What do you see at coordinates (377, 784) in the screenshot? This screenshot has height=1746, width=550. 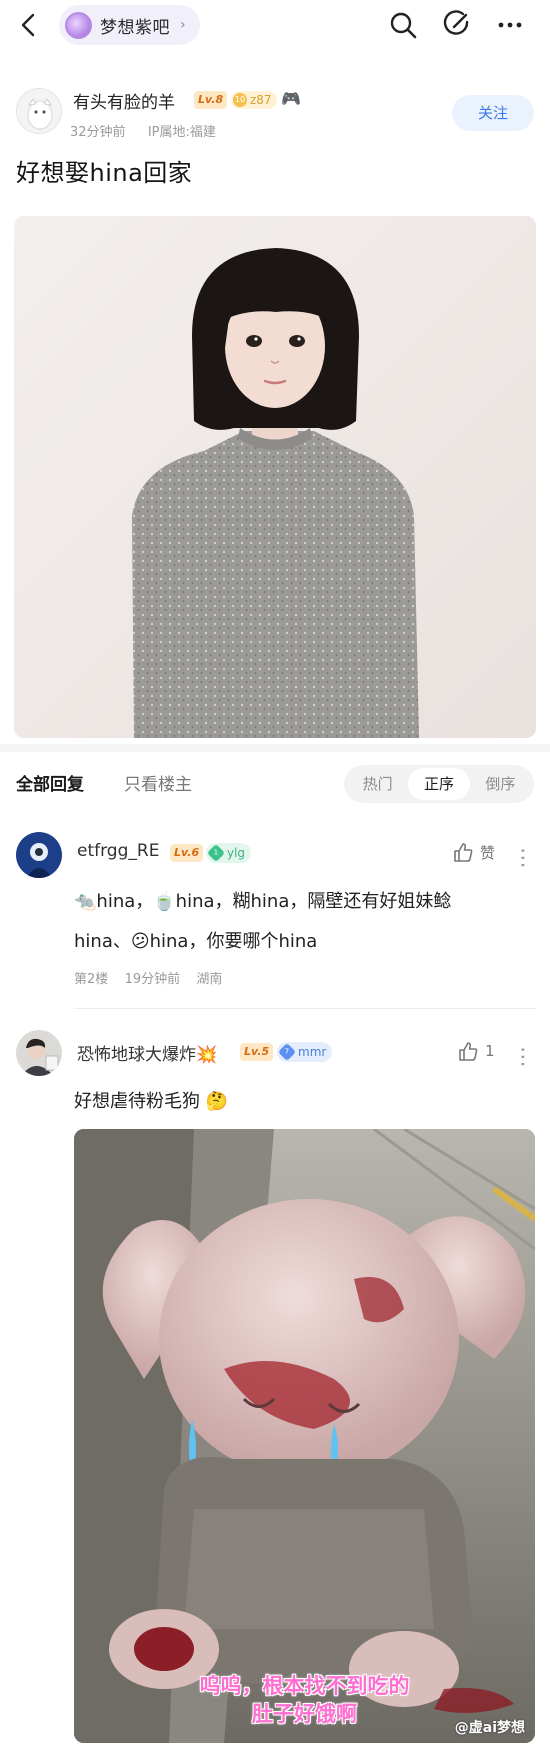 I see `sort-hot: 热门` at bounding box center [377, 784].